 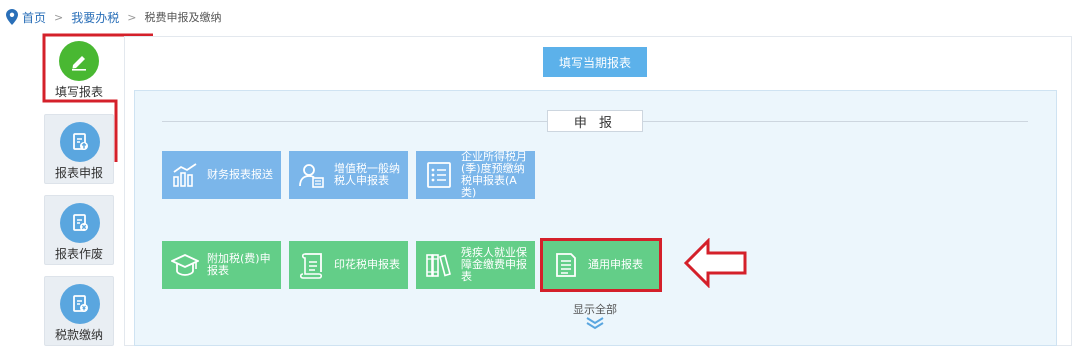 I want to click on list-icon, so click(x=439, y=175).